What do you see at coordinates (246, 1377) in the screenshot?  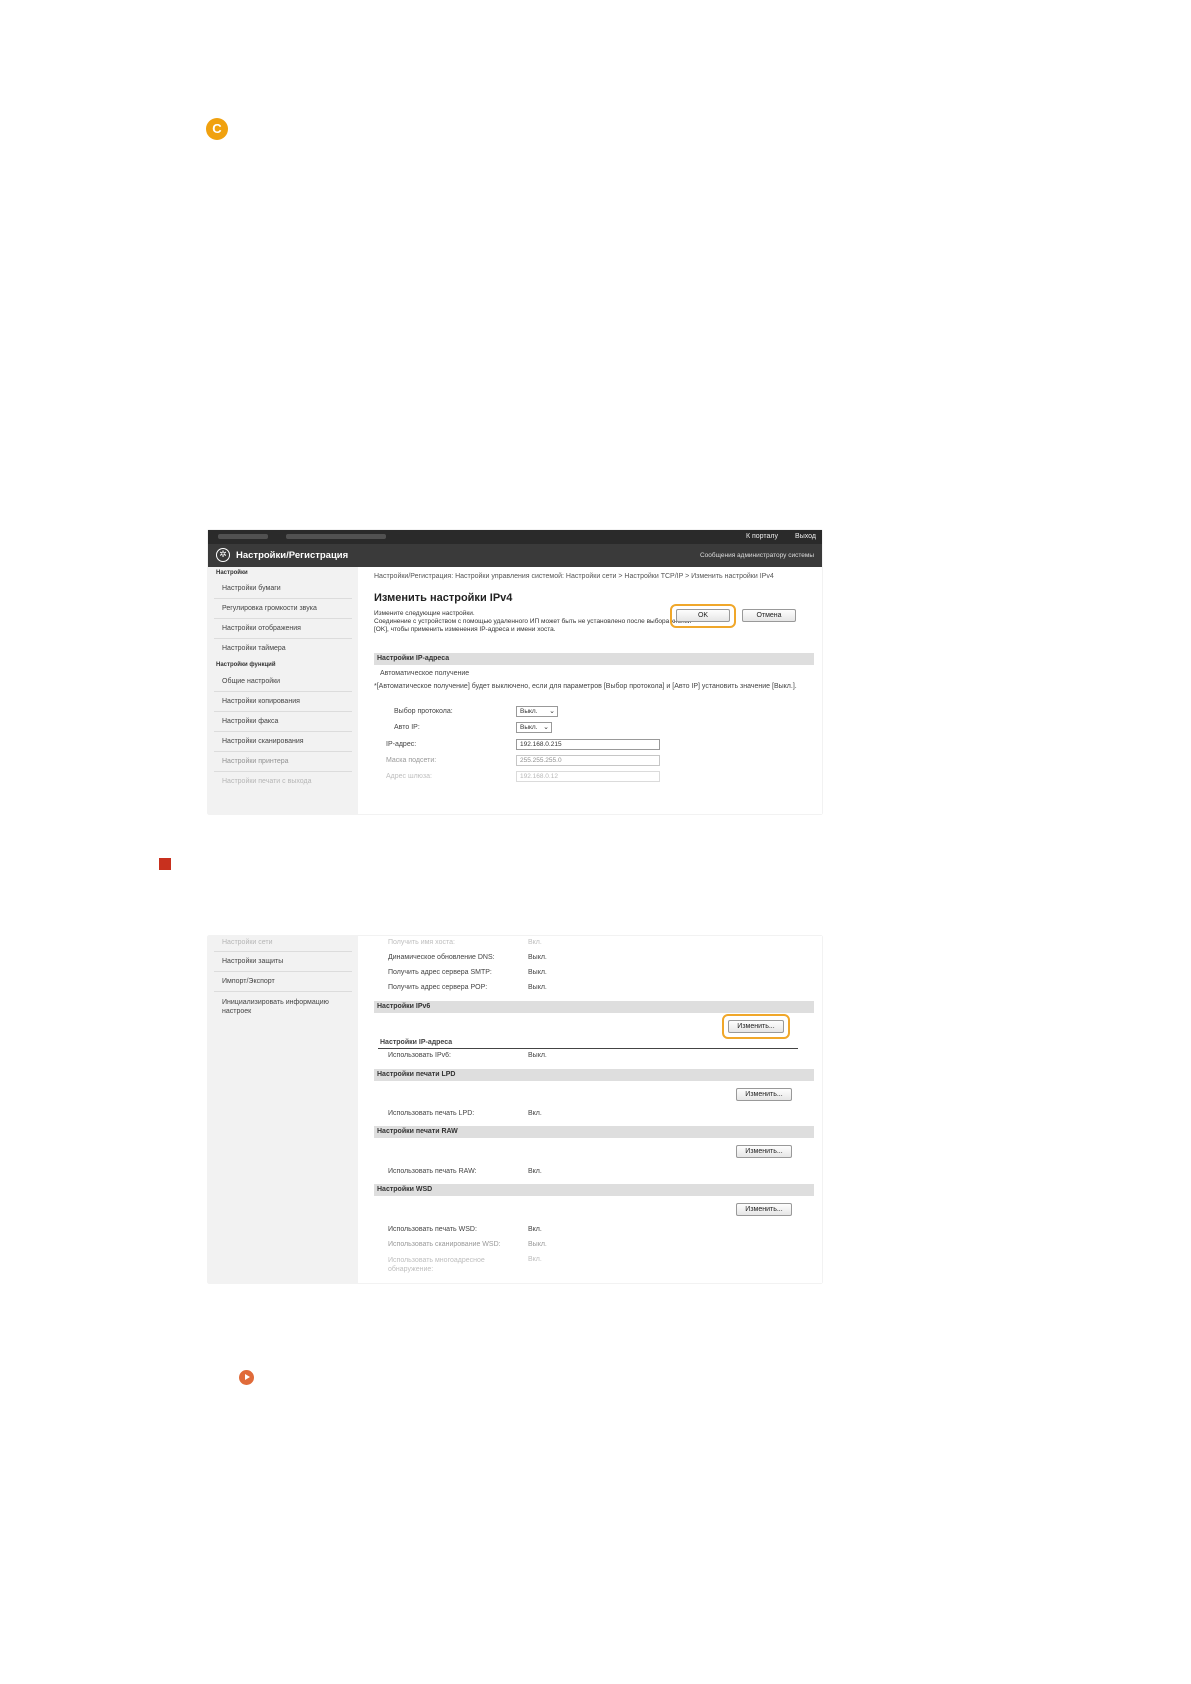 I see `link-arrow-icon` at bounding box center [246, 1377].